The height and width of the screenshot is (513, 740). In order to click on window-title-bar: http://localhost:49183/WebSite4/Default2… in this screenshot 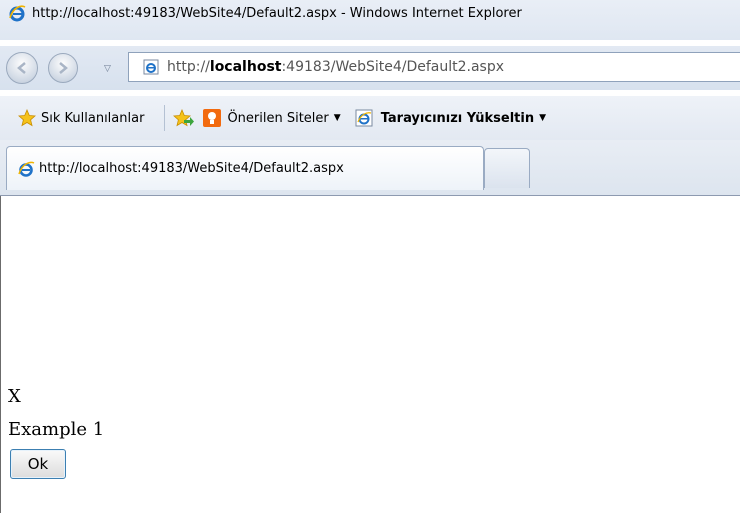, I will do `click(370, 20)`.